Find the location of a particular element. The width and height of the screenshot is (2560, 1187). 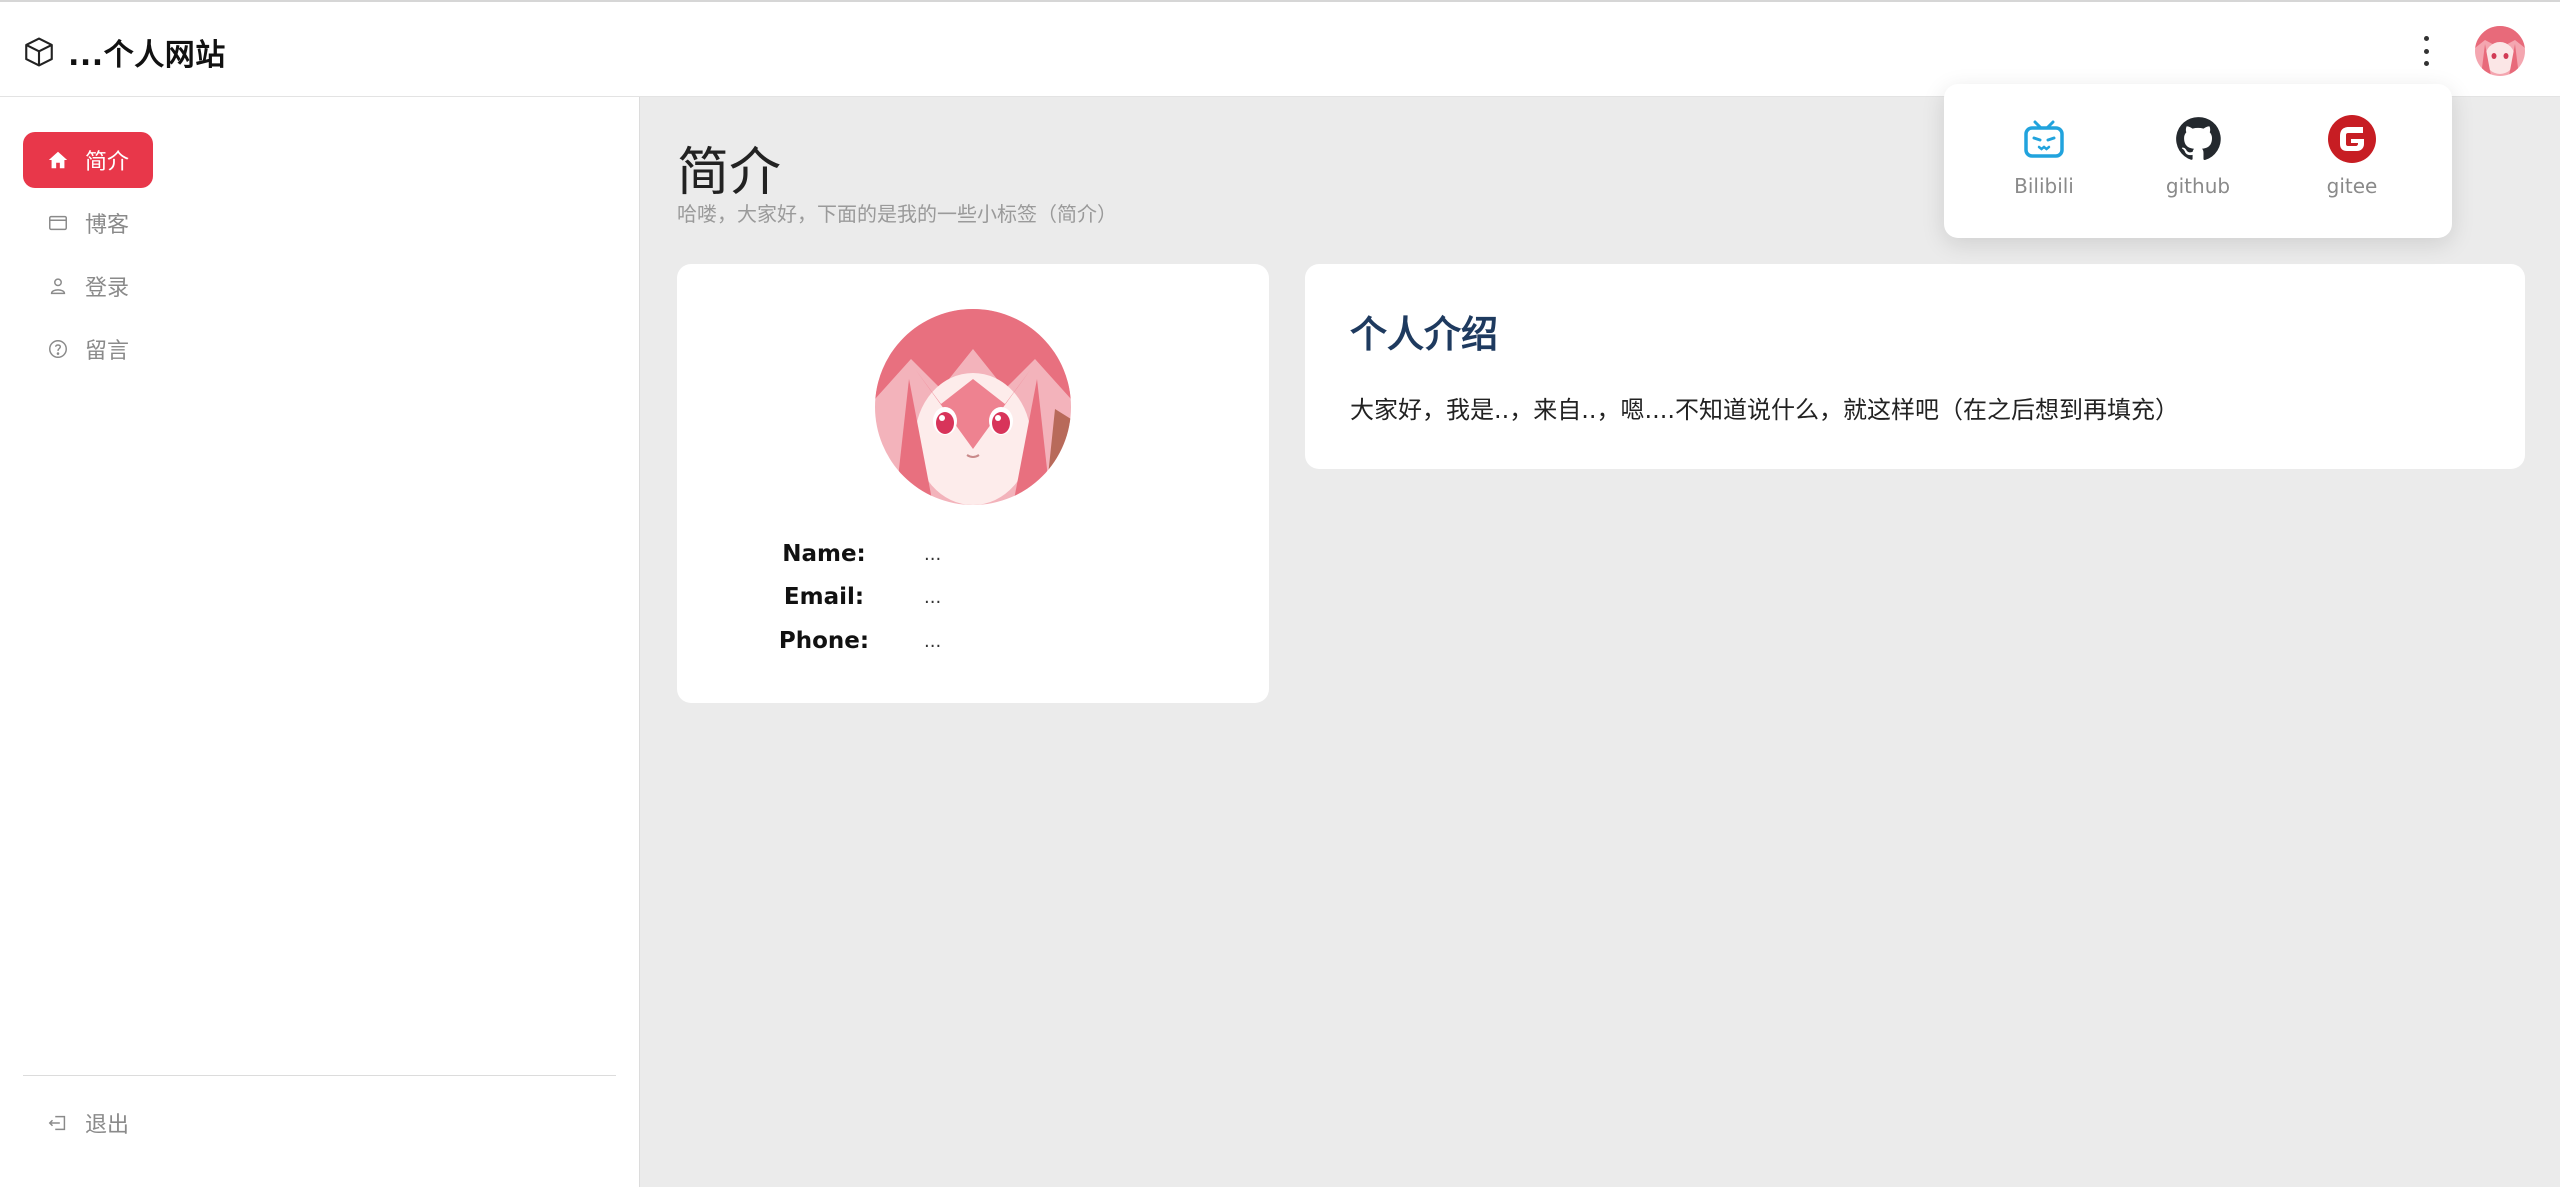

logout-icon is located at coordinates (57, 1123).